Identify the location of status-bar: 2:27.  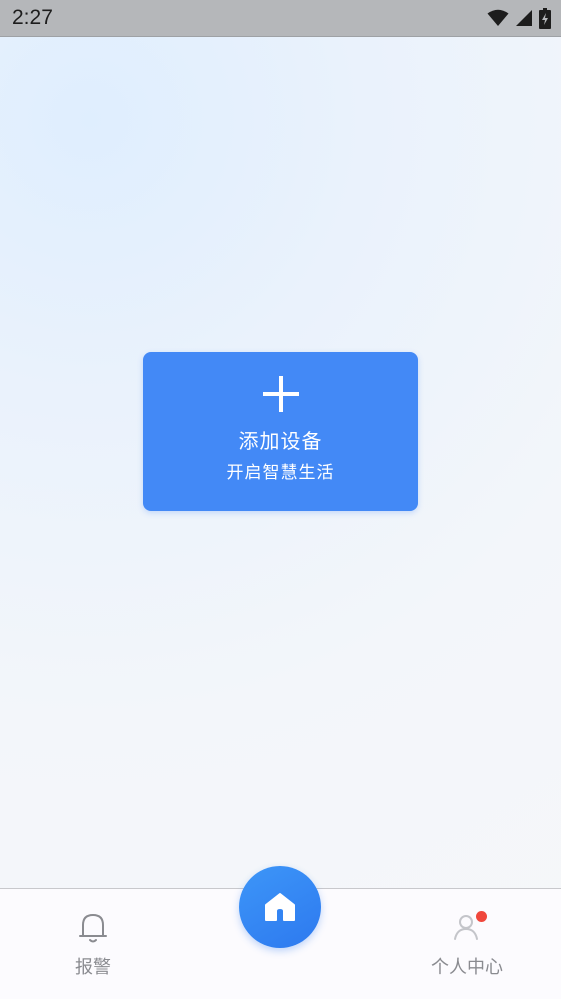
(280, 18).